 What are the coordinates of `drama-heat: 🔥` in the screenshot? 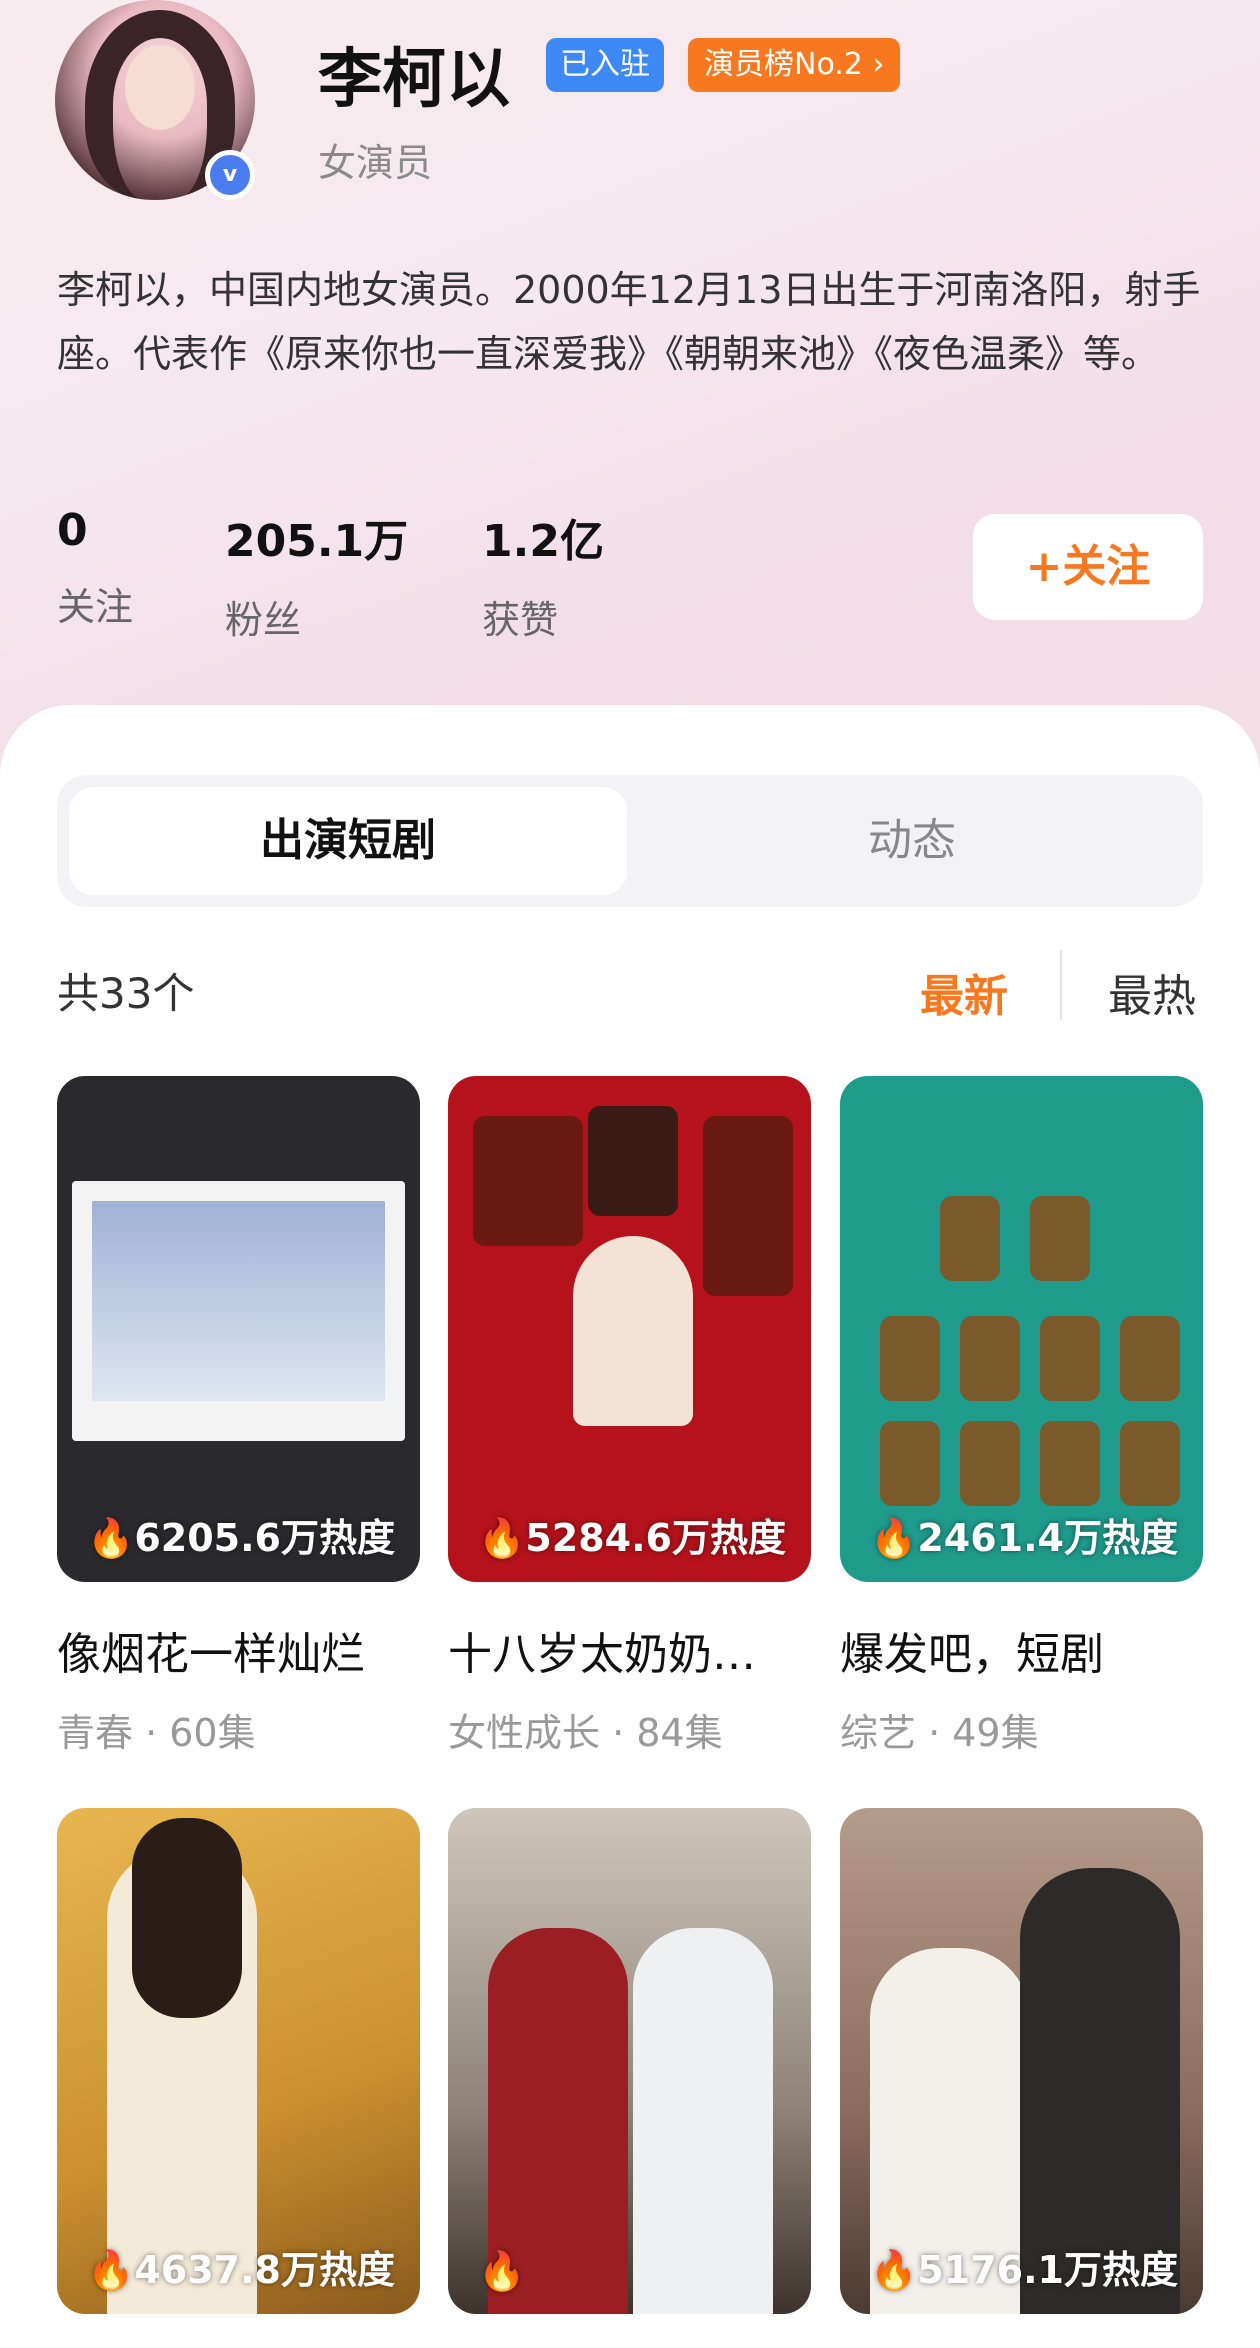 It's located at (502, 2271).